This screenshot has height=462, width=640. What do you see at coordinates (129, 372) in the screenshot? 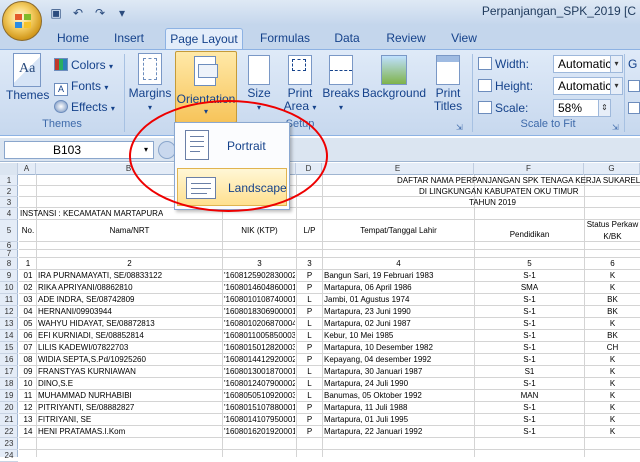
I see `name-cell: FRANSTYAS KURNIAWAN` at bounding box center [129, 372].